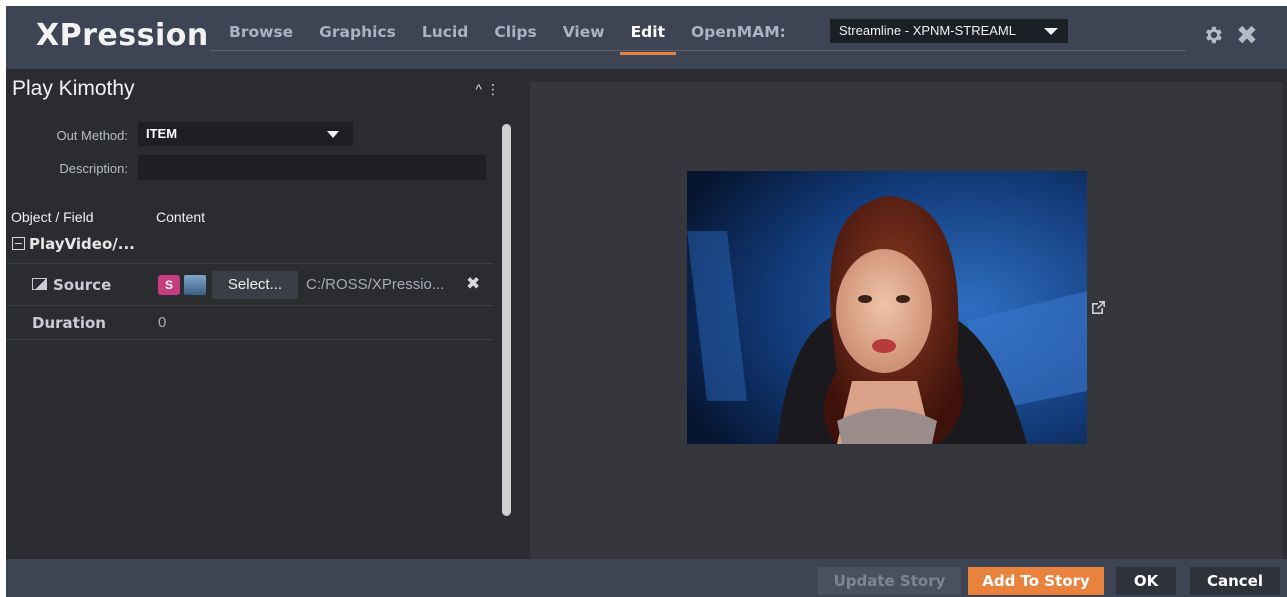 This screenshot has height=597, width=1287. Describe the element at coordinates (1036, 581) in the screenshot. I see `add-to-story-button: Add To Story` at that location.